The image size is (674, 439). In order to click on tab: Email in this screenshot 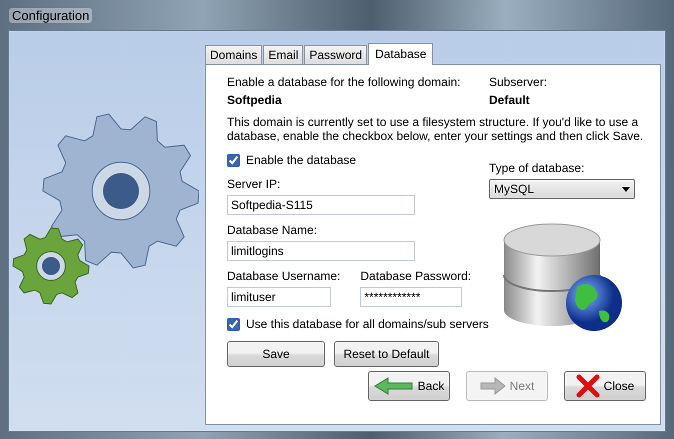, I will do `click(283, 54)`.